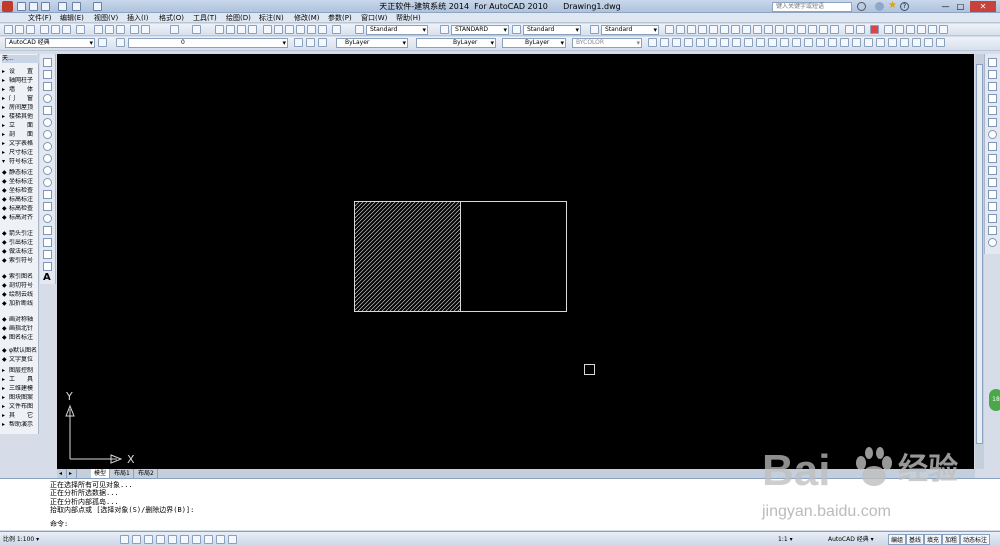 The height and width of the screenshot is (546, 1000). Describe the element at coordinates (20, 234) in the screenshot. I see `screen-menu-item: ◆ 箭头引注` at that location.